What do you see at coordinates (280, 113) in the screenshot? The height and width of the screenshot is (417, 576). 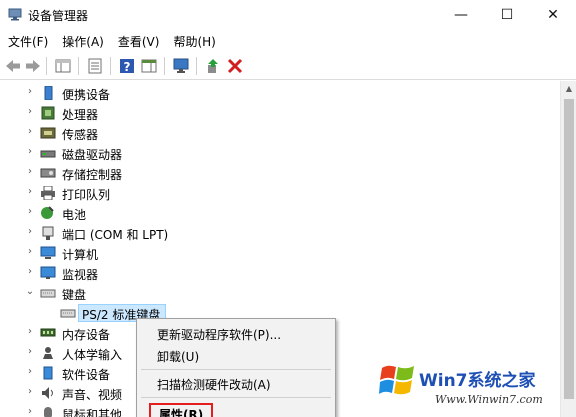 I see `tree-item-processors: › 处理器` at bounding box center [280, 113].